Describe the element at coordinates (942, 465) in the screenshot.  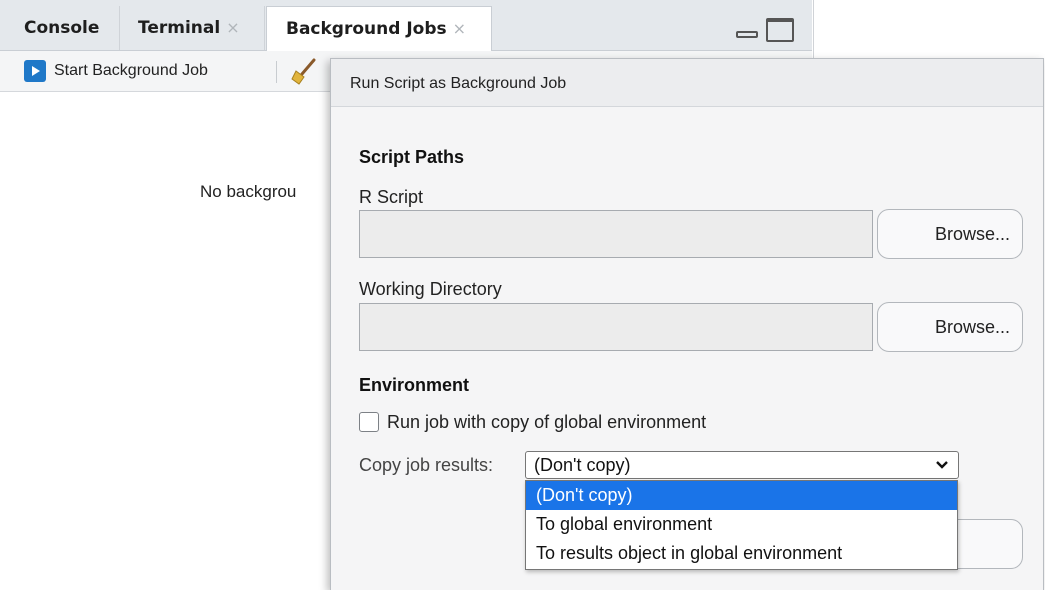
I see `chevron-down-icon` at that location.